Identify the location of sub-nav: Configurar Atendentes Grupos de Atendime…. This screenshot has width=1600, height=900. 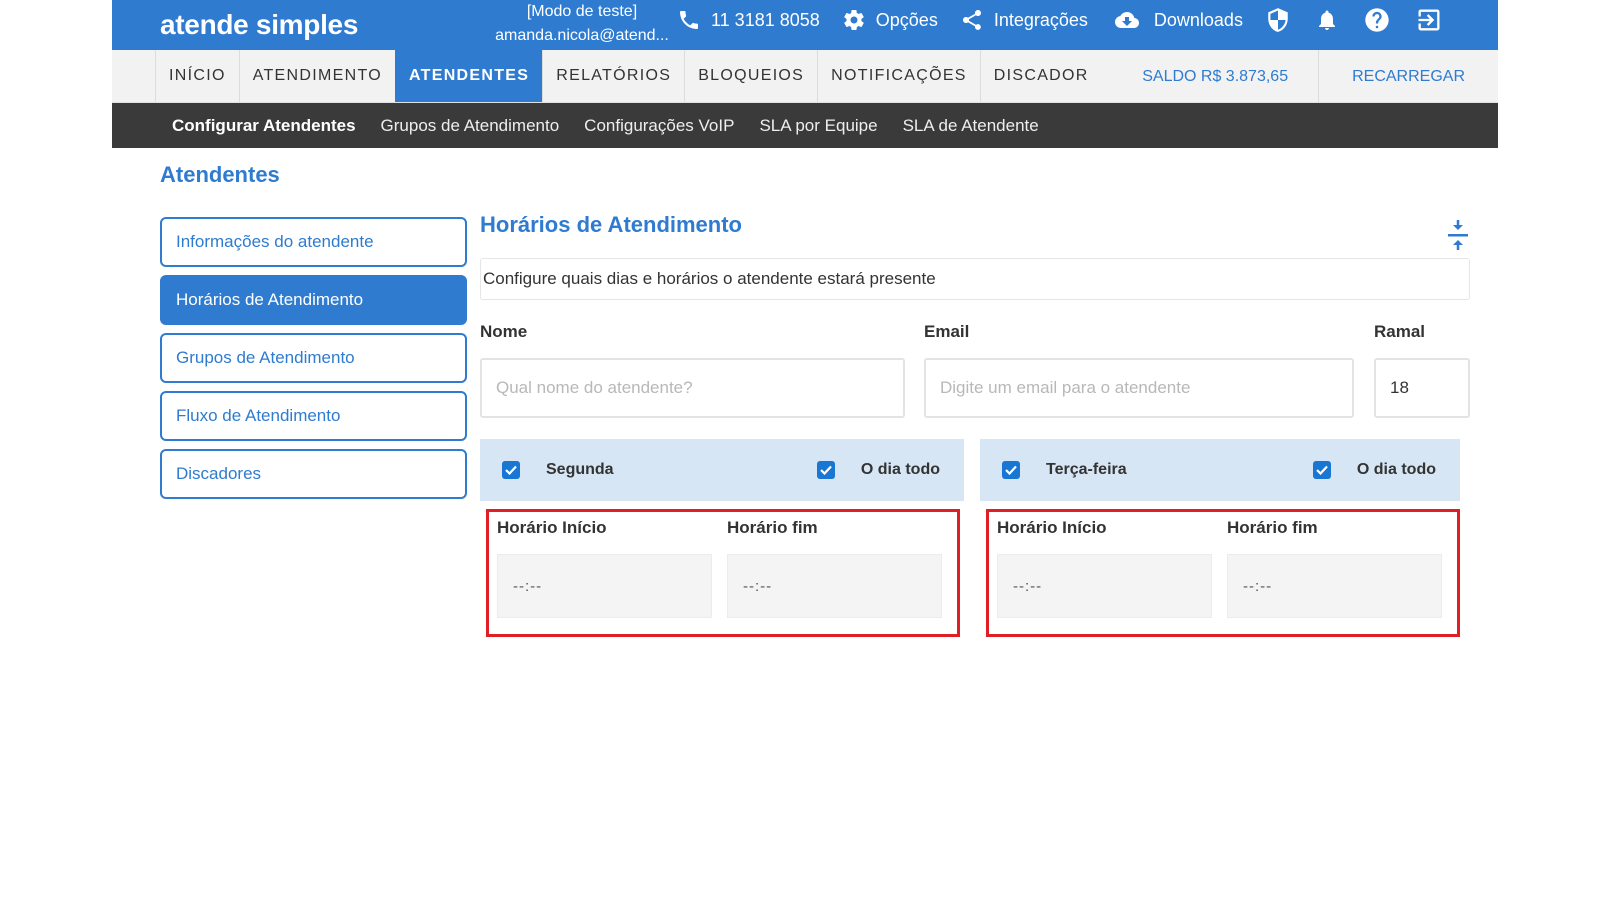
(805, 125).